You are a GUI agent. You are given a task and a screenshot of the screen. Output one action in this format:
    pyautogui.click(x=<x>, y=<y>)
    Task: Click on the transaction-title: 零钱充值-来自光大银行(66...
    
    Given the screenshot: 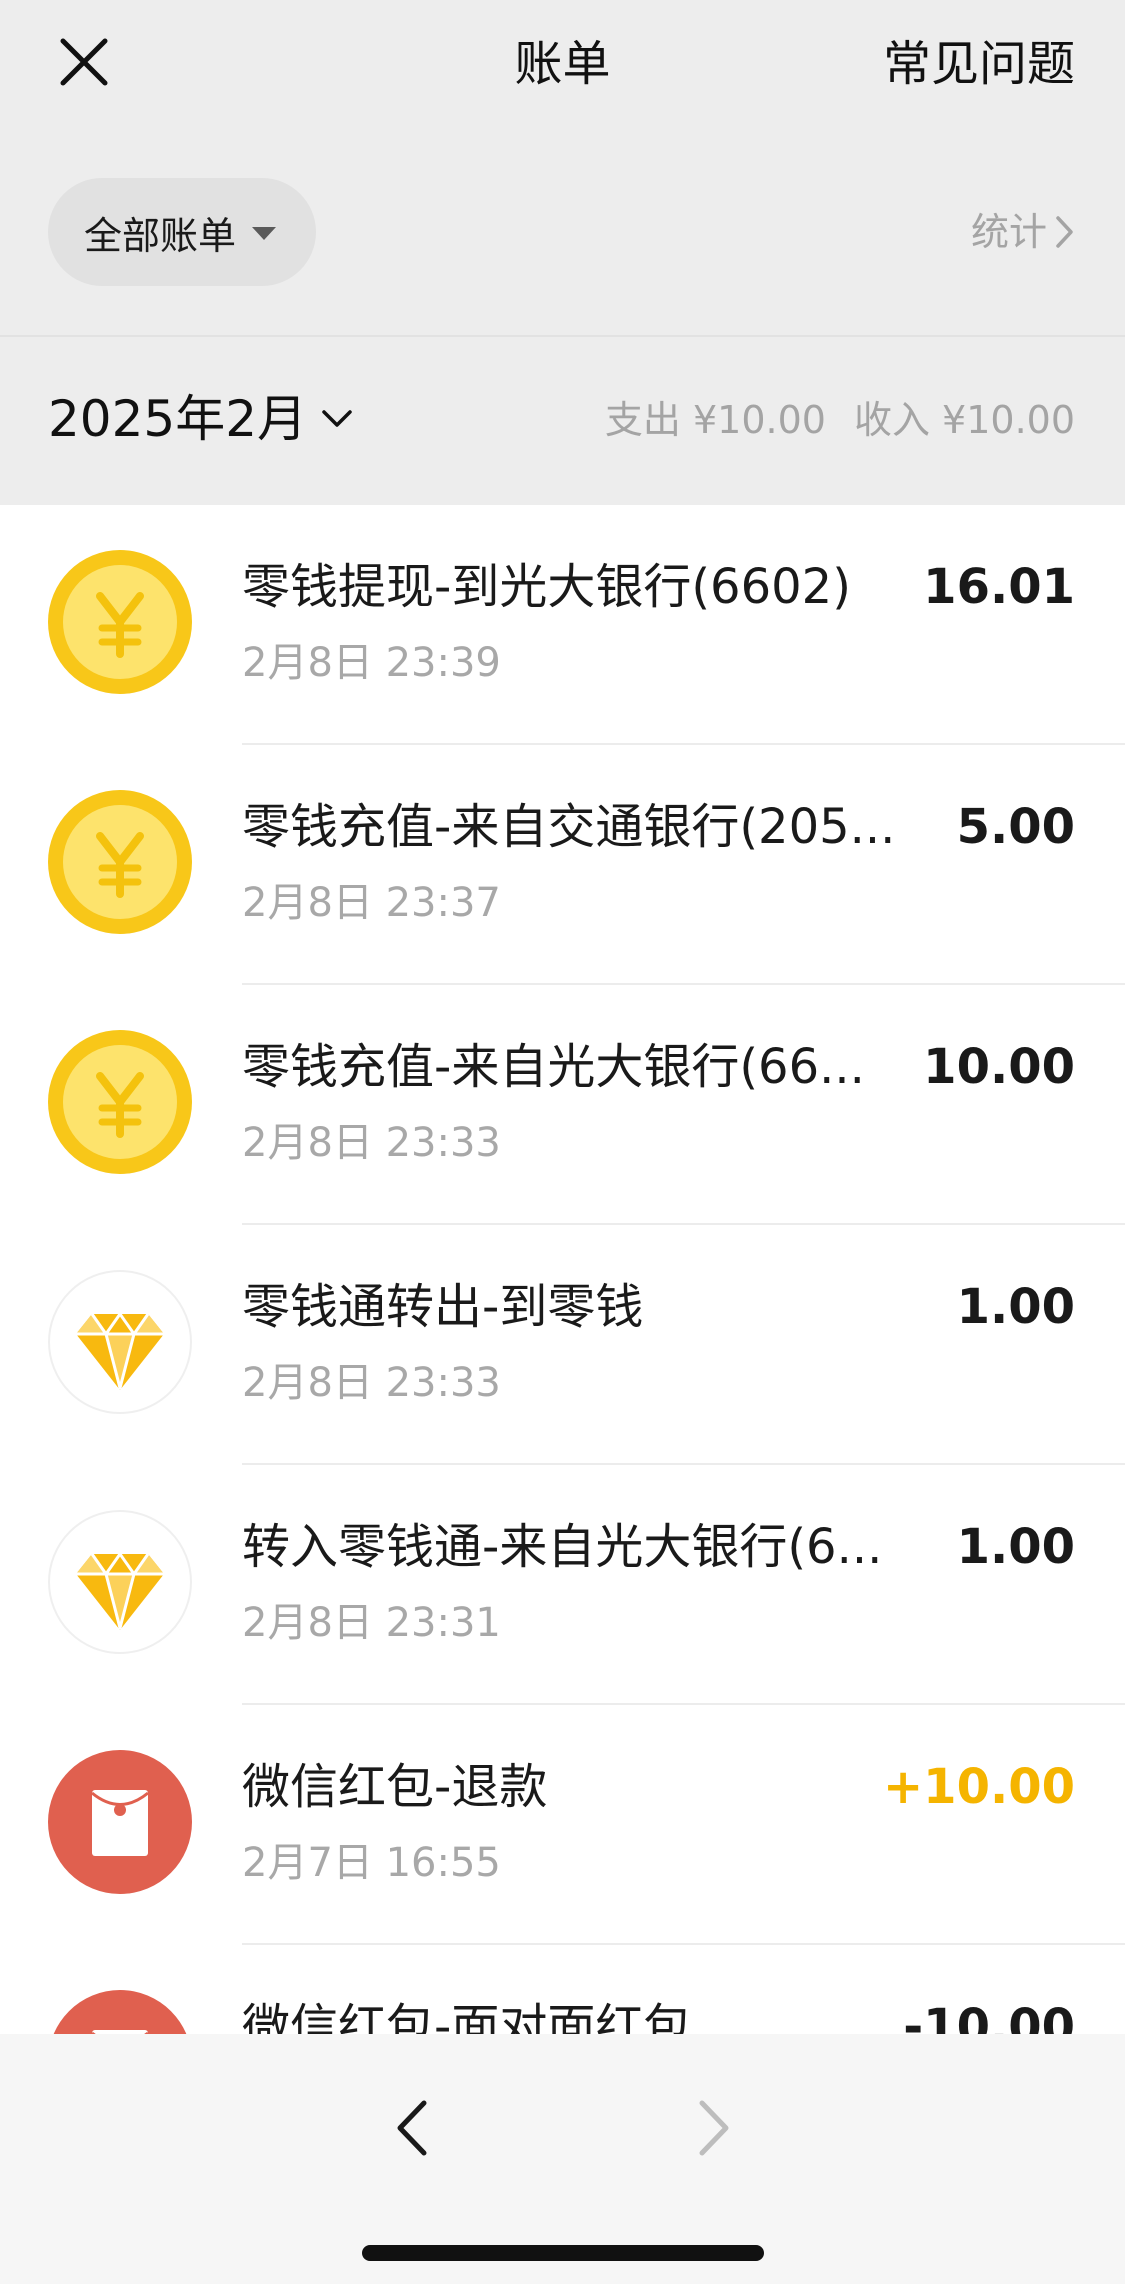 What is the action you would take?
    pyautogui.click(x=553, y=1067)
    